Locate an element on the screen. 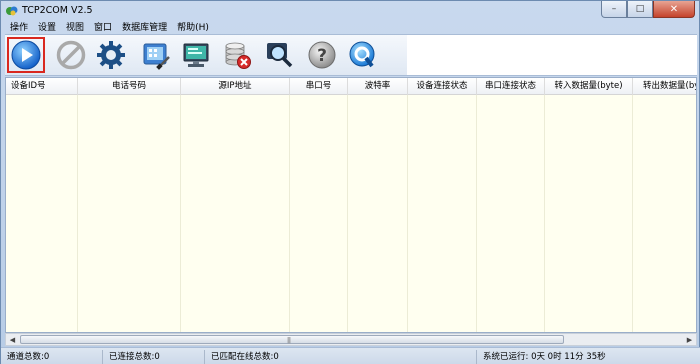 The width and height of the screenshot is (700, 364). title-bar: TCP2COM V2.5 – □ ✕ is located at coordinates (350, 11).